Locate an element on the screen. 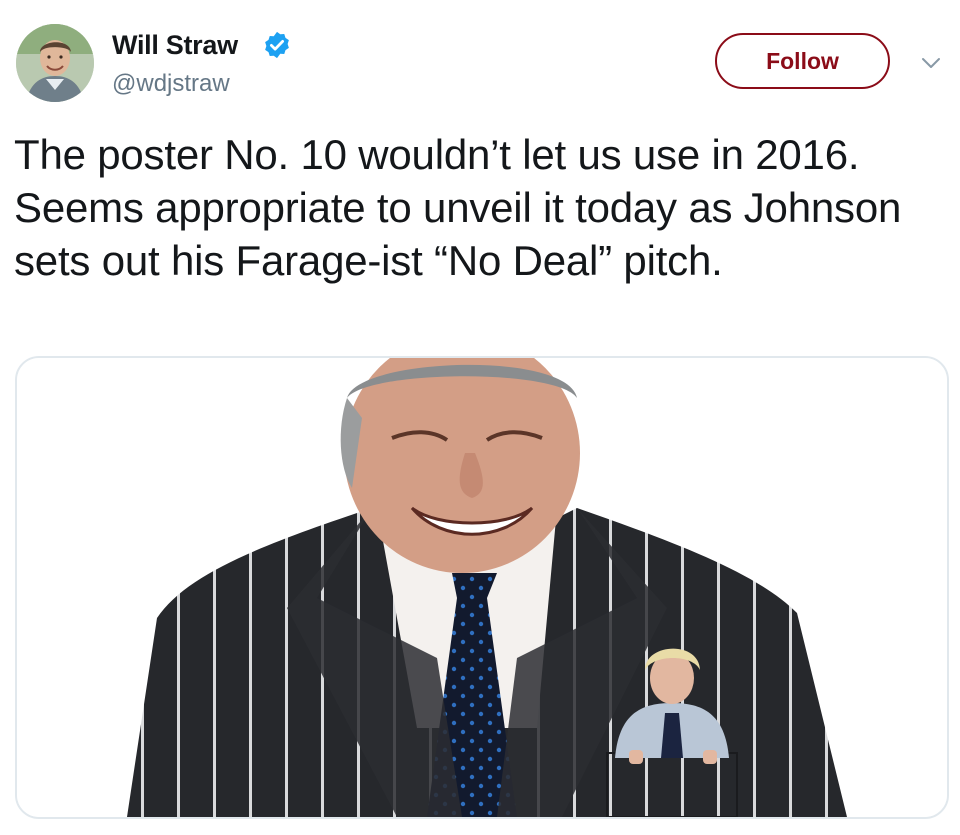  follow-button: Follow is located at coordinates (802, 61).